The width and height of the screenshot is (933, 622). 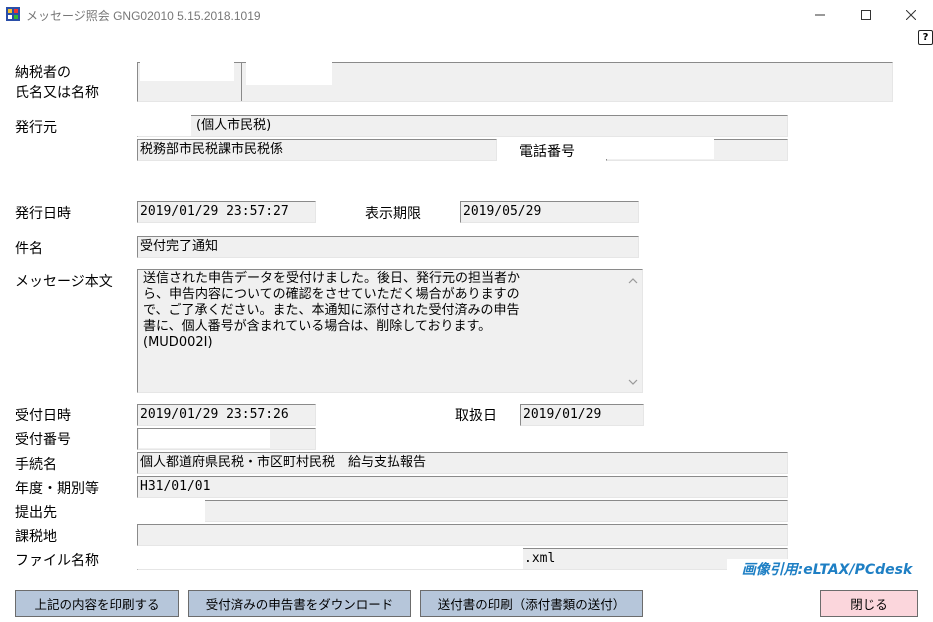 What do you see at coordinates (187, 70) in the screenshot?
I see `redacted-taxpayer-name` at bounding box center [187, 70].